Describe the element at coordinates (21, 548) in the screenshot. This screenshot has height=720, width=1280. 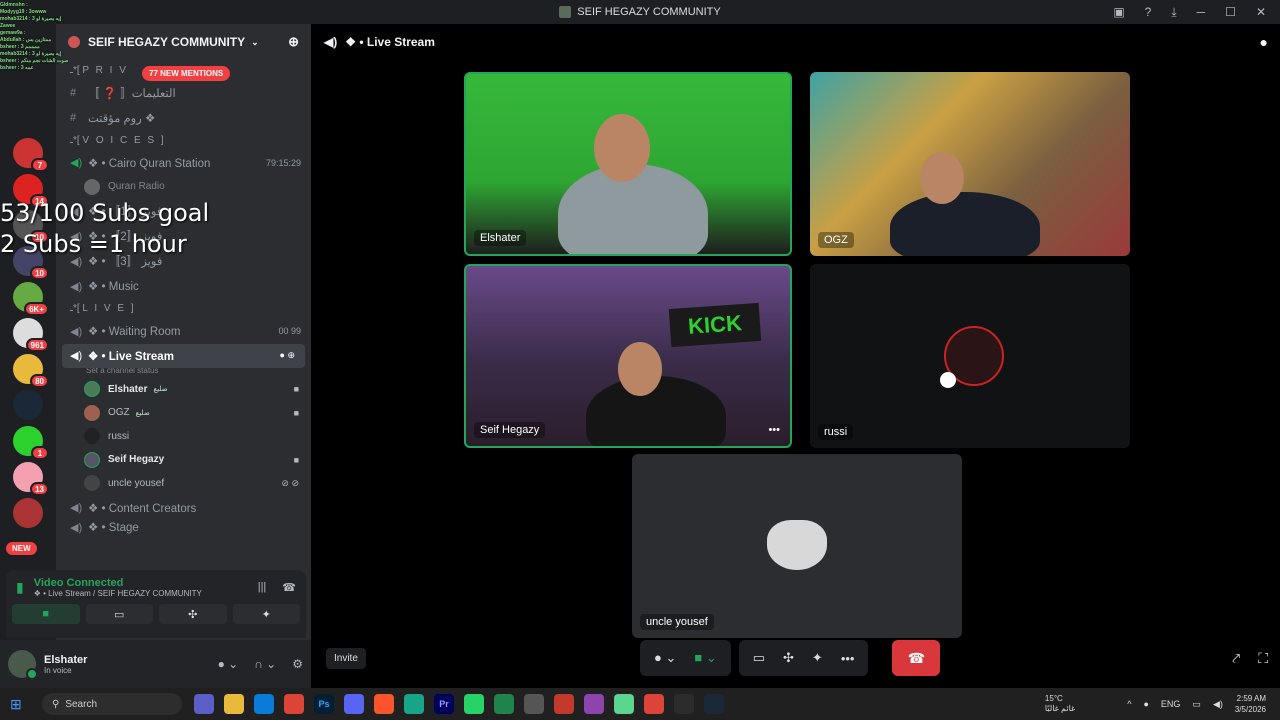
I see `new-server-pill: NEW` at that location.